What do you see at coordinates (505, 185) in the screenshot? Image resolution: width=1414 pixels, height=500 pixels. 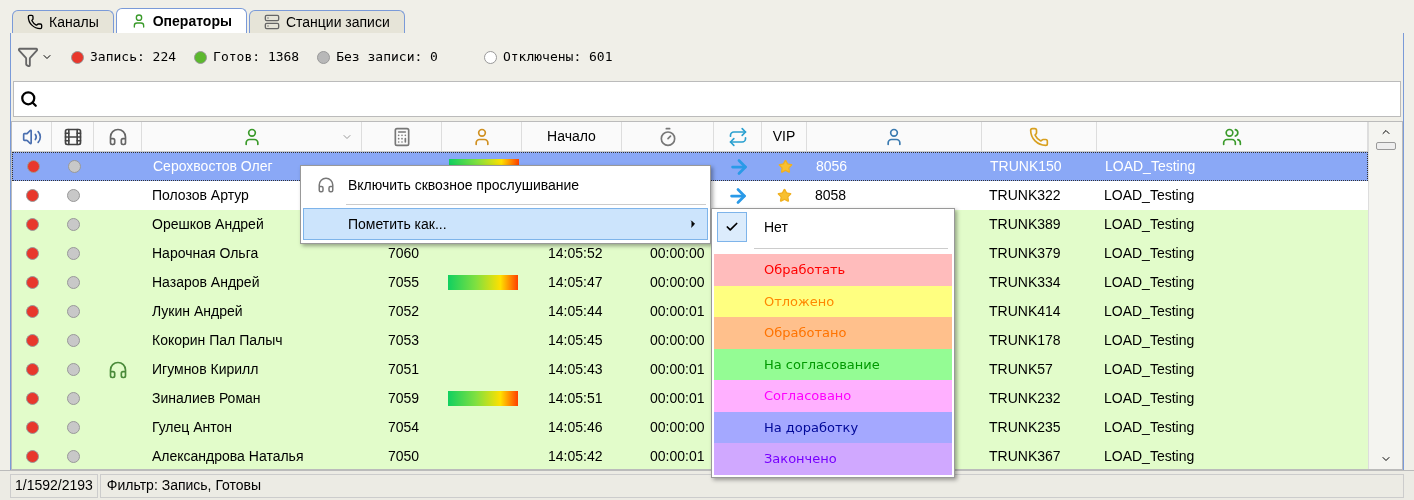 I see `menu-item: Включить сквозное прослушивание` at bounding box center [505, 185].